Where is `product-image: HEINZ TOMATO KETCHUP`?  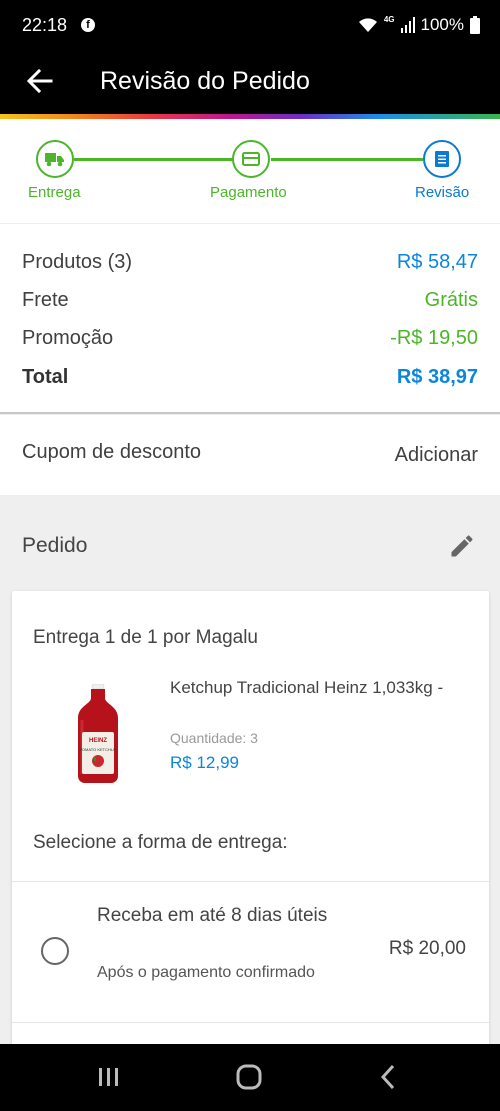
product-image: HEINZ TOMATO KETCHUP is located at coordinates (98, 733).